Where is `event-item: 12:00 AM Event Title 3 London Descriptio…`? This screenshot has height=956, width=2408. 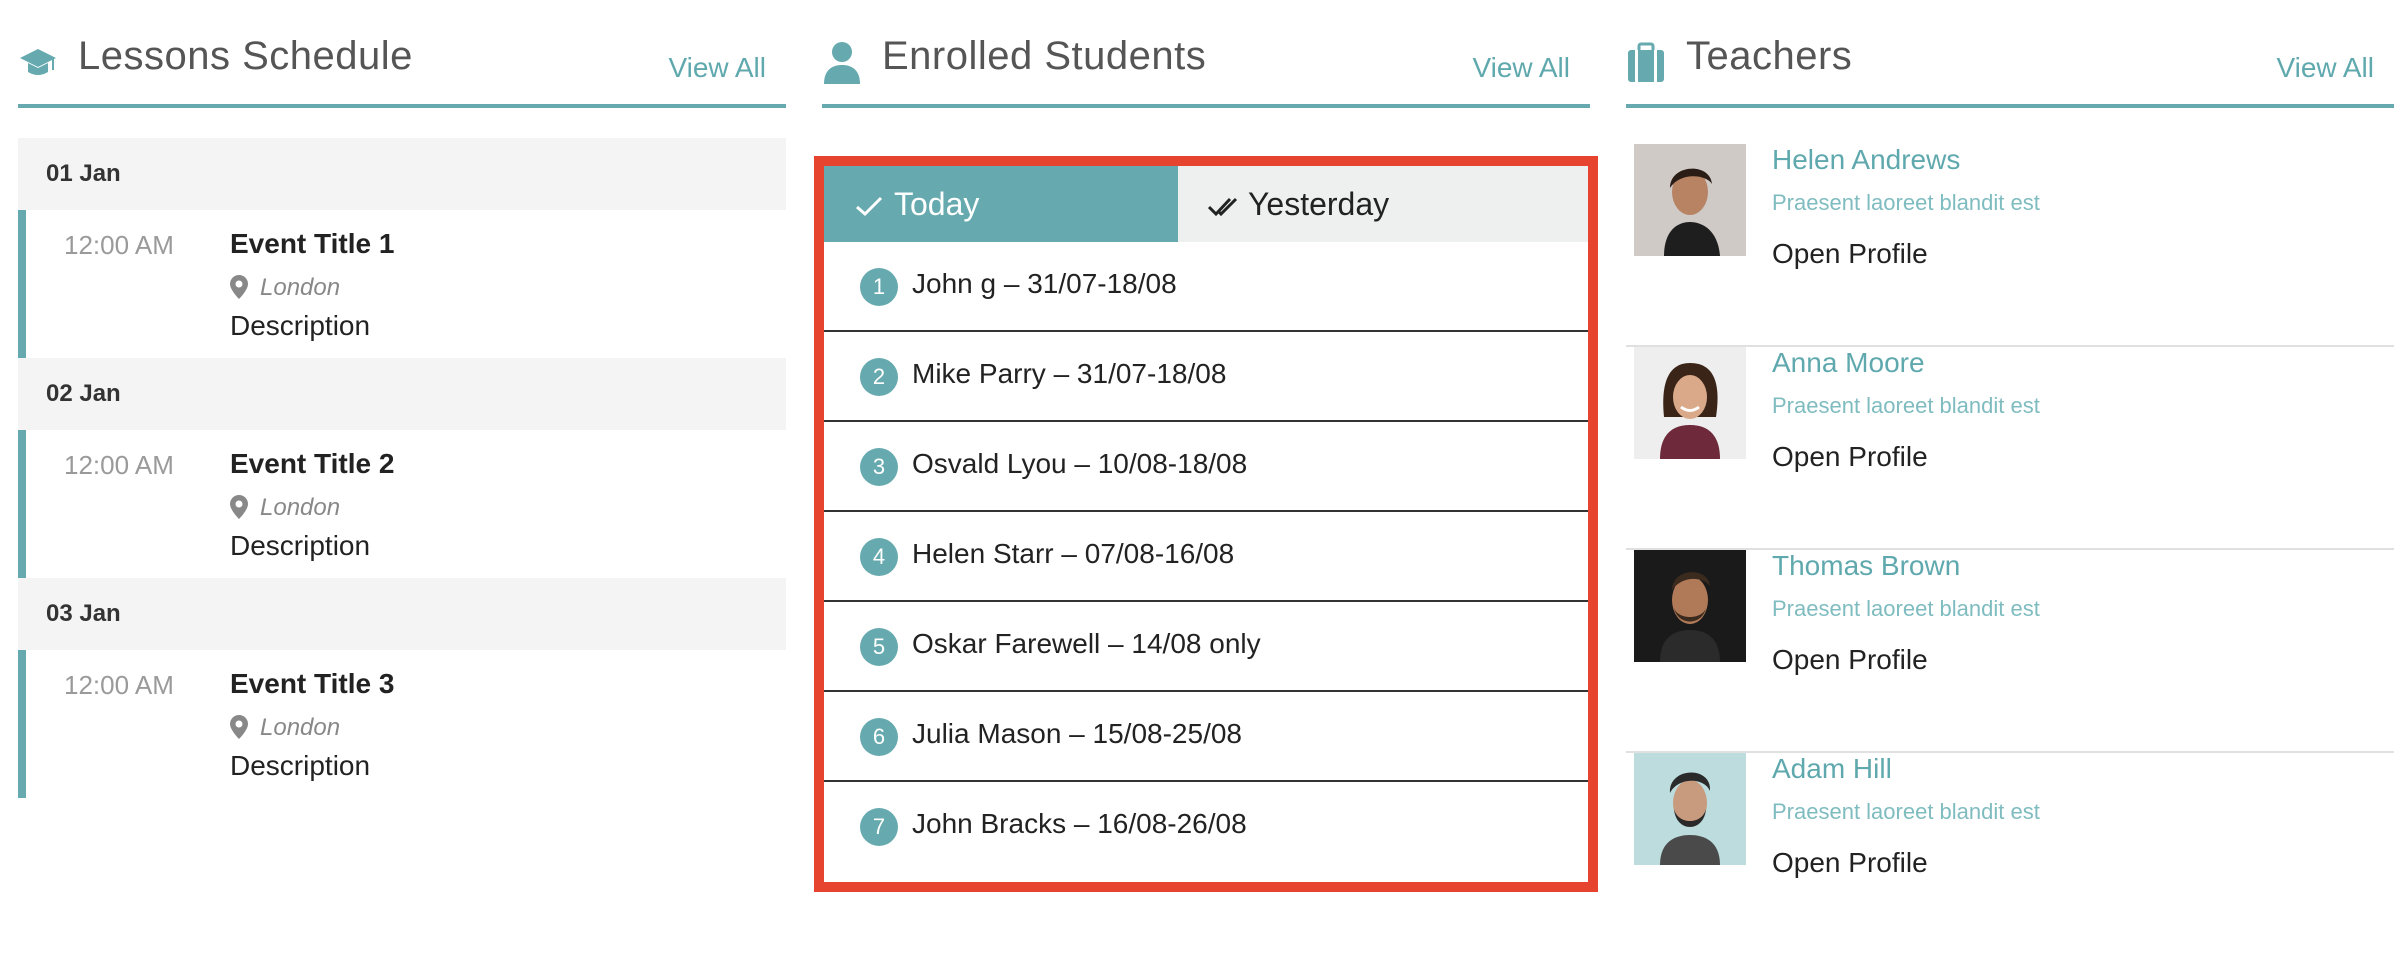
event-item: 12:00 AM Event Title 3 London Descriptio… is located at coordinates (402, 724).